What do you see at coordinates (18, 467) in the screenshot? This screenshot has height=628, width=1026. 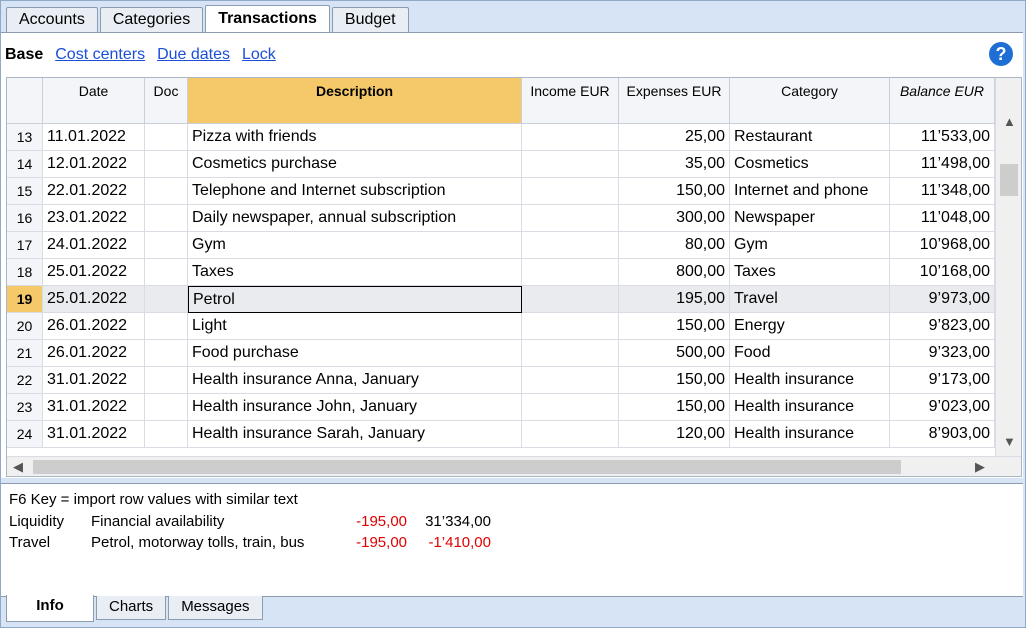 I see `scroll-left-icon: ◀` at bounding box center [18, 467].